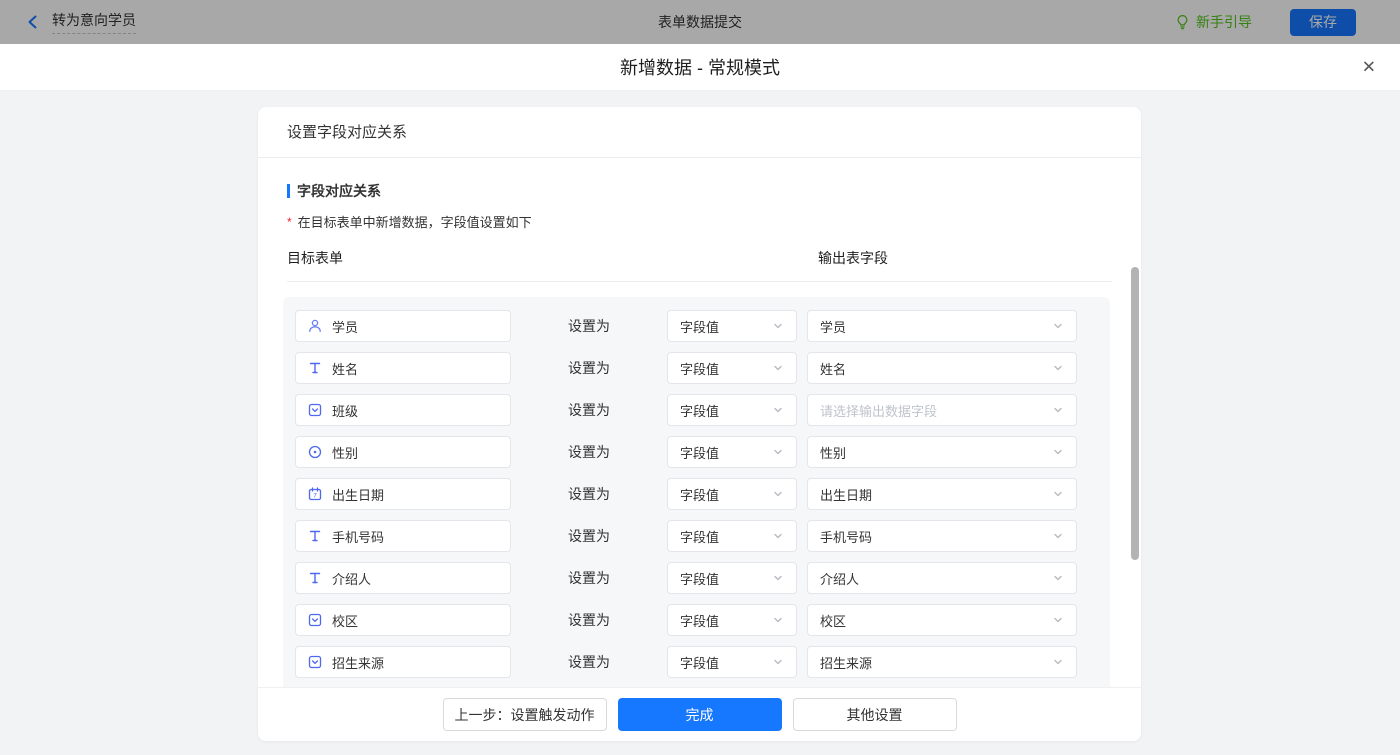 This screenshot has width=1400, height=755. Describe the element at coordinates (345, 327) in the screenshot. I see `target-field-label: 学员` at that location.